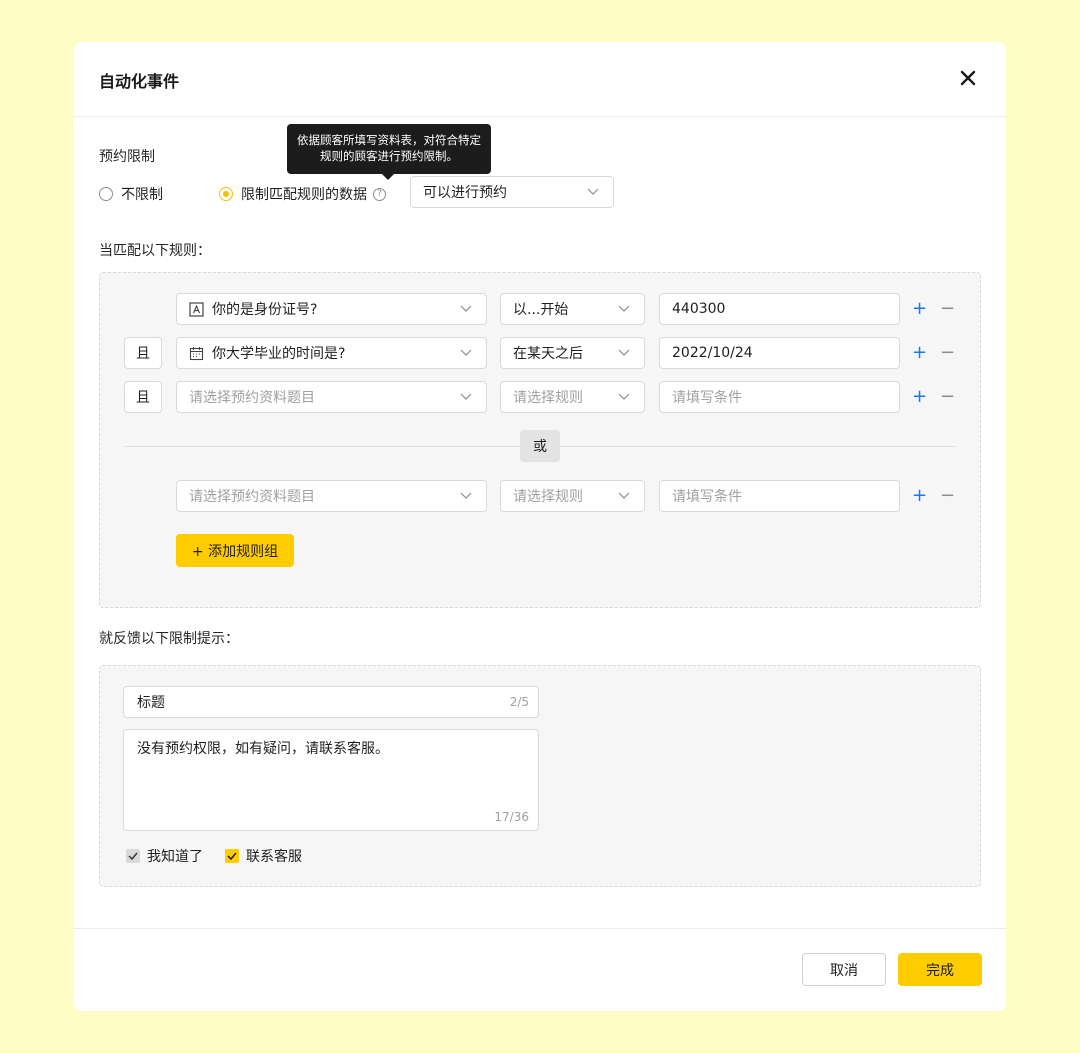 The width and height of the screenshot is (1080, 1053). Describe the element at coordinates (252, 497) in the screenshot. I see `question-placeholder-group2: 请选择预约资料题目` at that location.